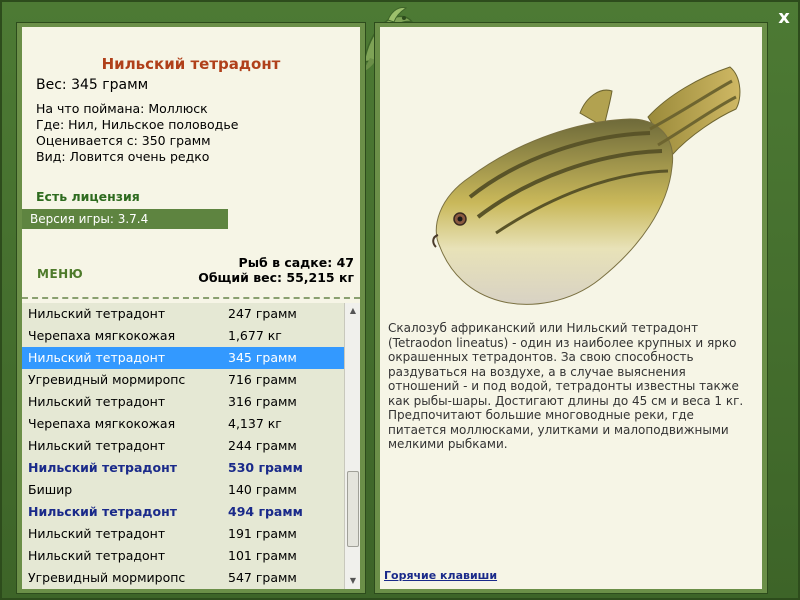 The image size is (800, 600). I want to click on list-item: Угревидный мормиропс 547 грамм, so click(183, 578).